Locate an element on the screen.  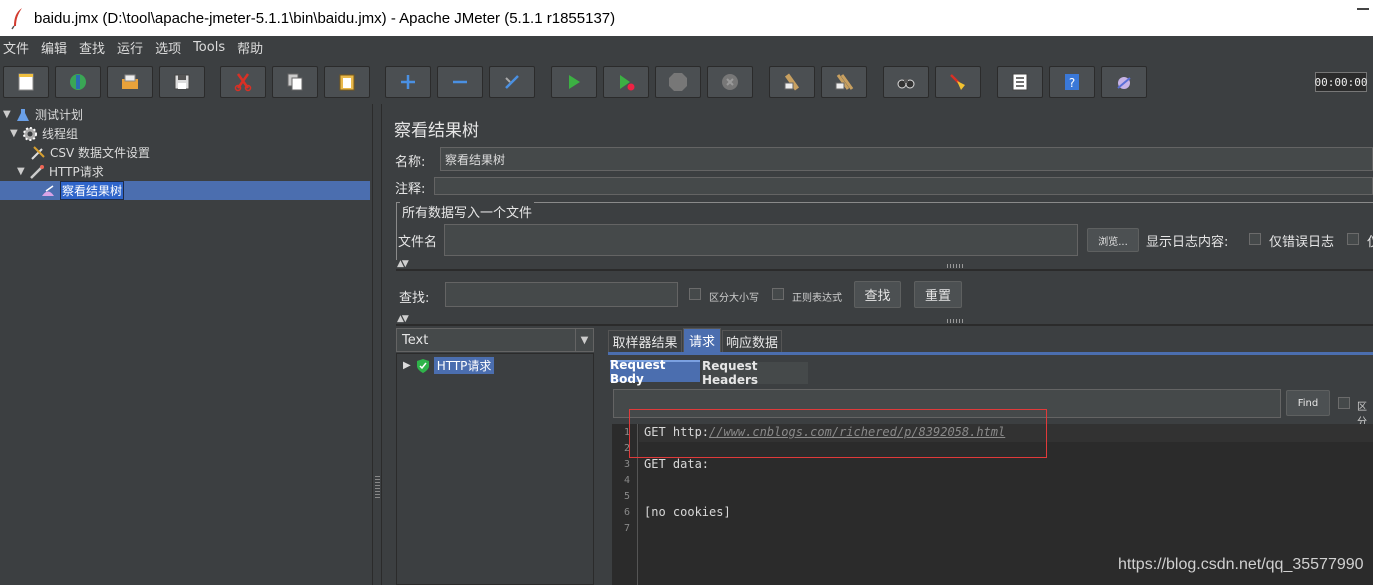
menu-file: 文件 is located at coordinates (16, 47).